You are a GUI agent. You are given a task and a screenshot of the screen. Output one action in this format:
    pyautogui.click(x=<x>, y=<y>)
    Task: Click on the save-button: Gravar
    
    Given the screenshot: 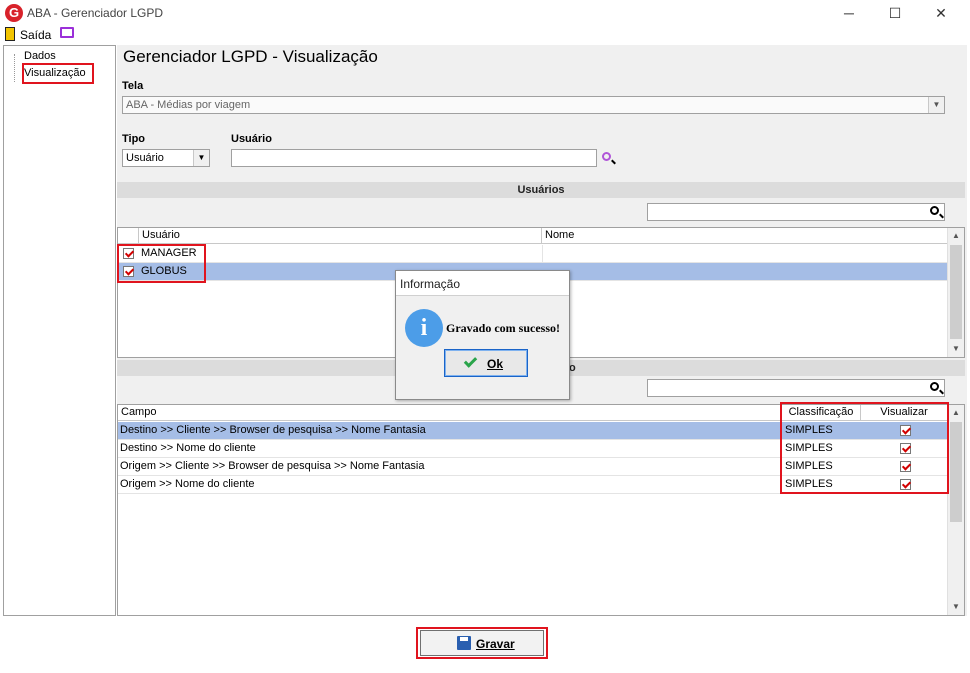 What is the action you would take?
    pyautogui.click(x=482, y=643)
    